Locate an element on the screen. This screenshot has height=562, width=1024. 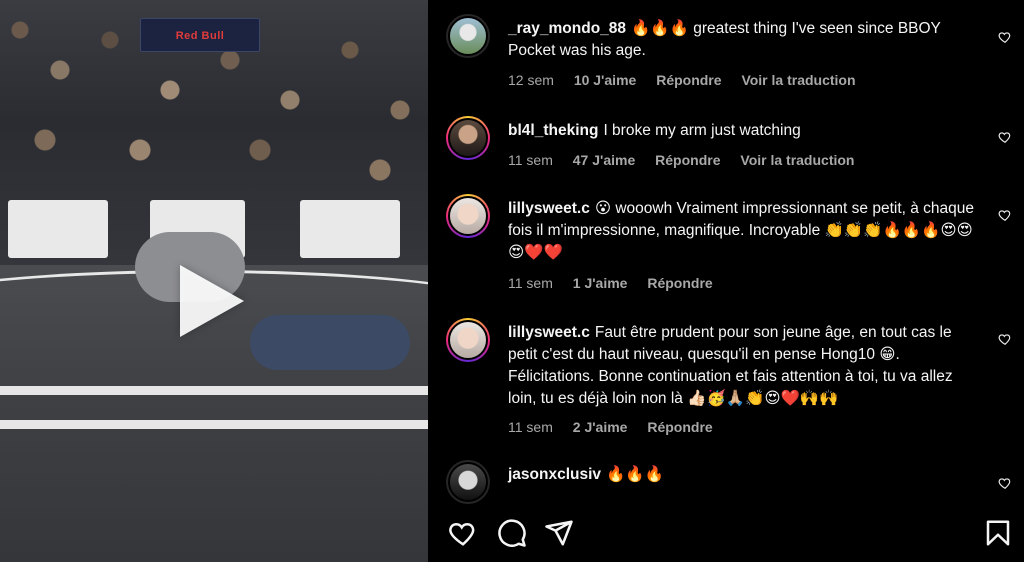
comment-body: jasonxclusiv 🔥🔥🔥 is located at coordinates (742, 475).